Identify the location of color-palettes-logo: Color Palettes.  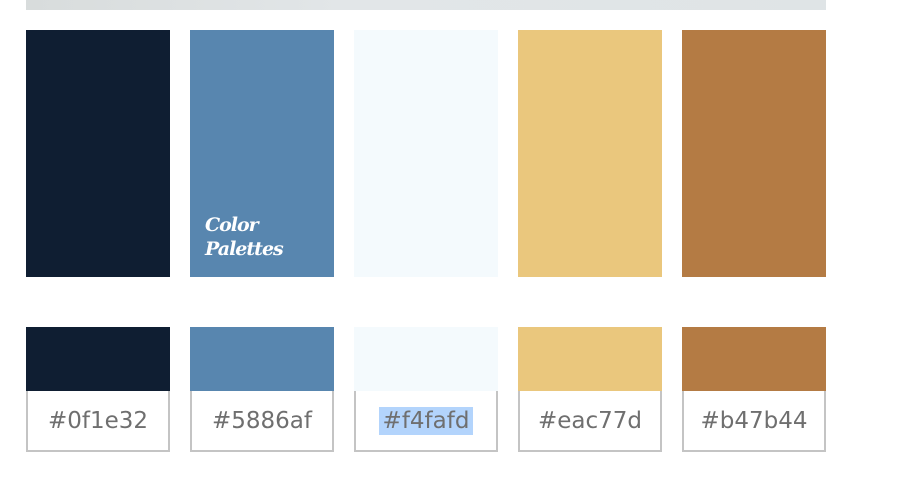
(244, 237).